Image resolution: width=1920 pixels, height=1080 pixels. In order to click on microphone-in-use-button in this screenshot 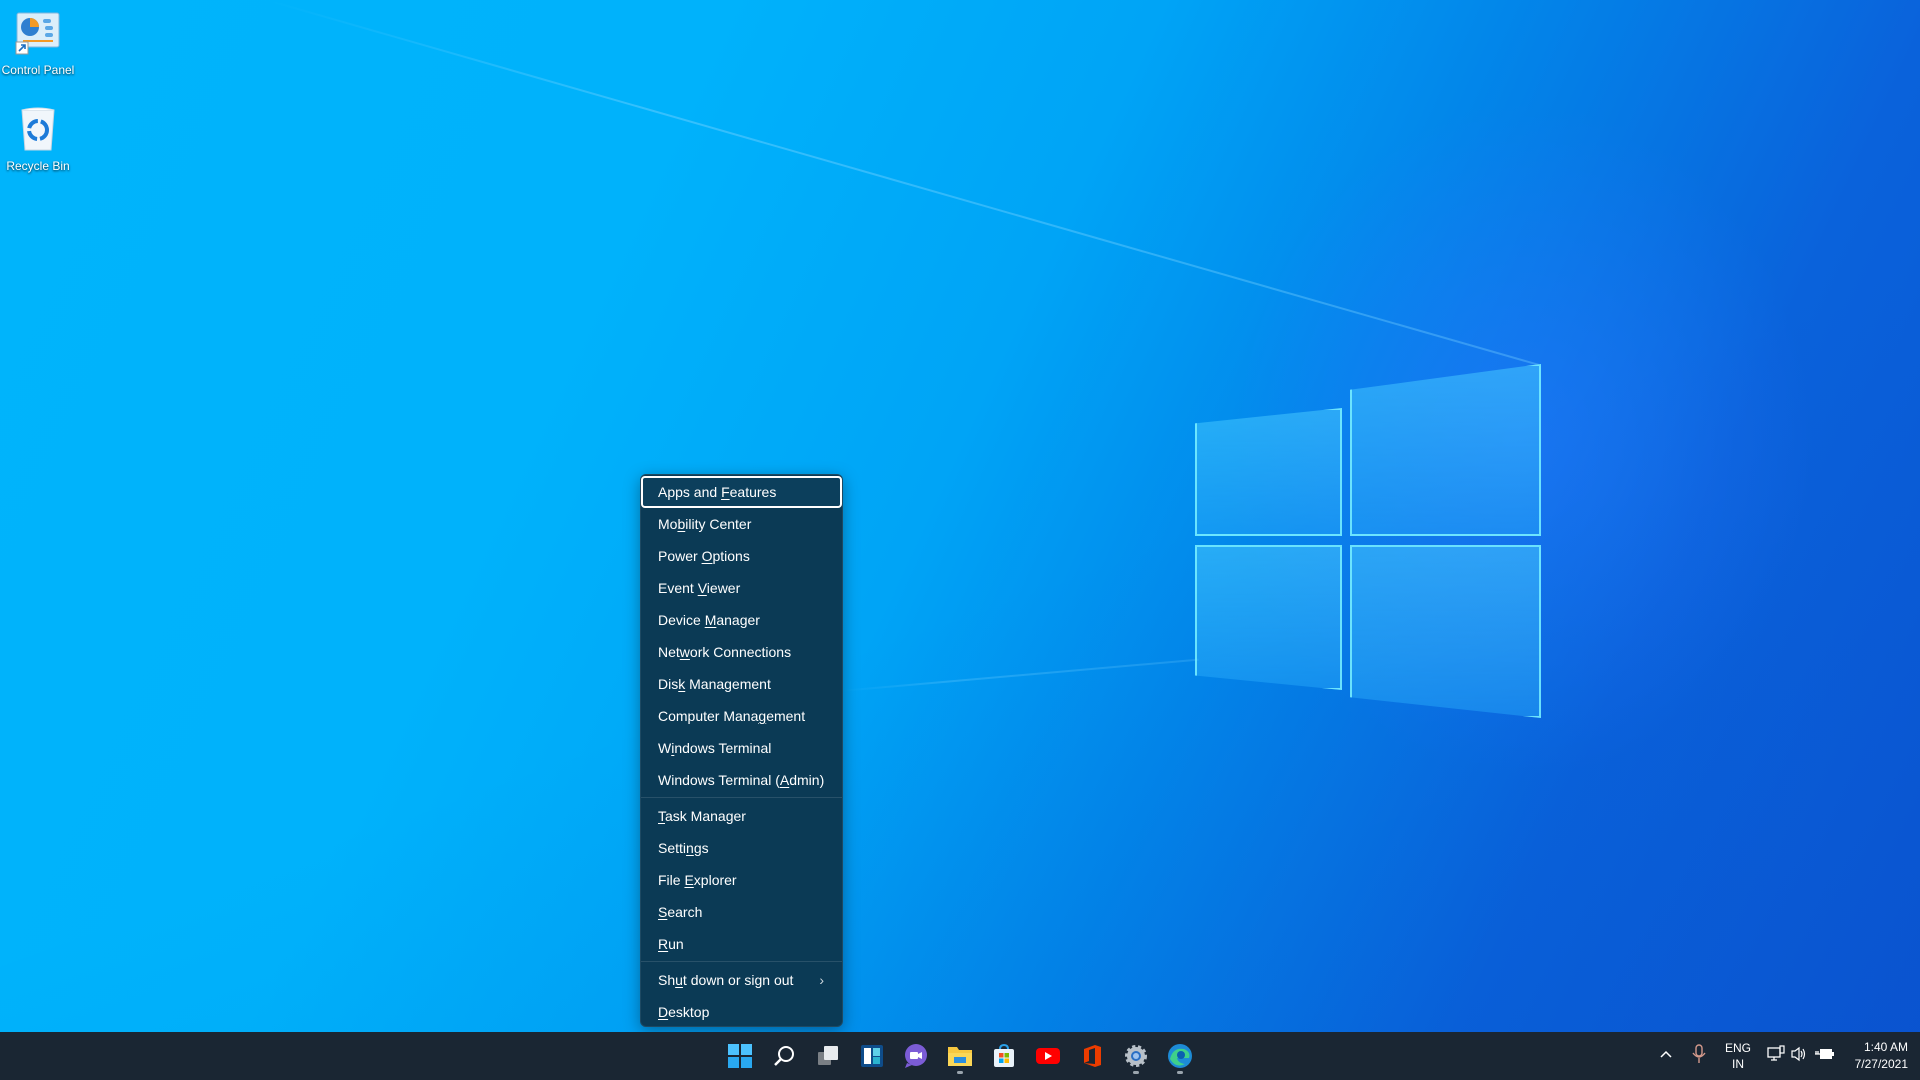, I will do `click(1699, 1055)`.